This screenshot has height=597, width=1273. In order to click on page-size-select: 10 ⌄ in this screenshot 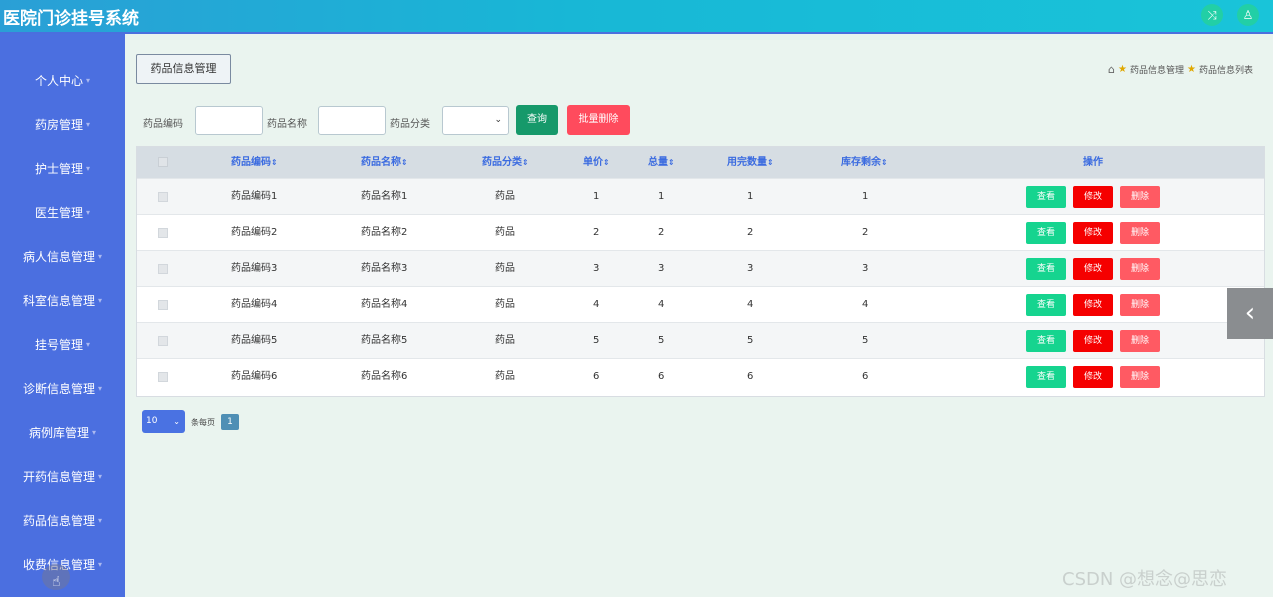, I will do `click(163, 421)`.